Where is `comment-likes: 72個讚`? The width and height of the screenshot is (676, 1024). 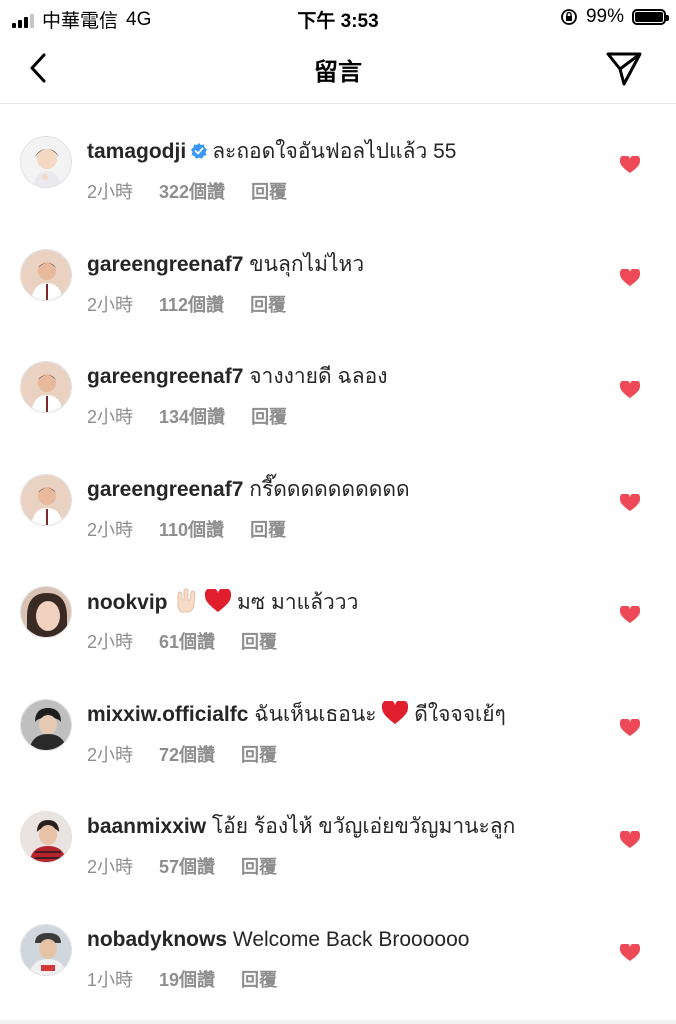
comment-likes: 72個讚 is located at coordinates (187, 755).